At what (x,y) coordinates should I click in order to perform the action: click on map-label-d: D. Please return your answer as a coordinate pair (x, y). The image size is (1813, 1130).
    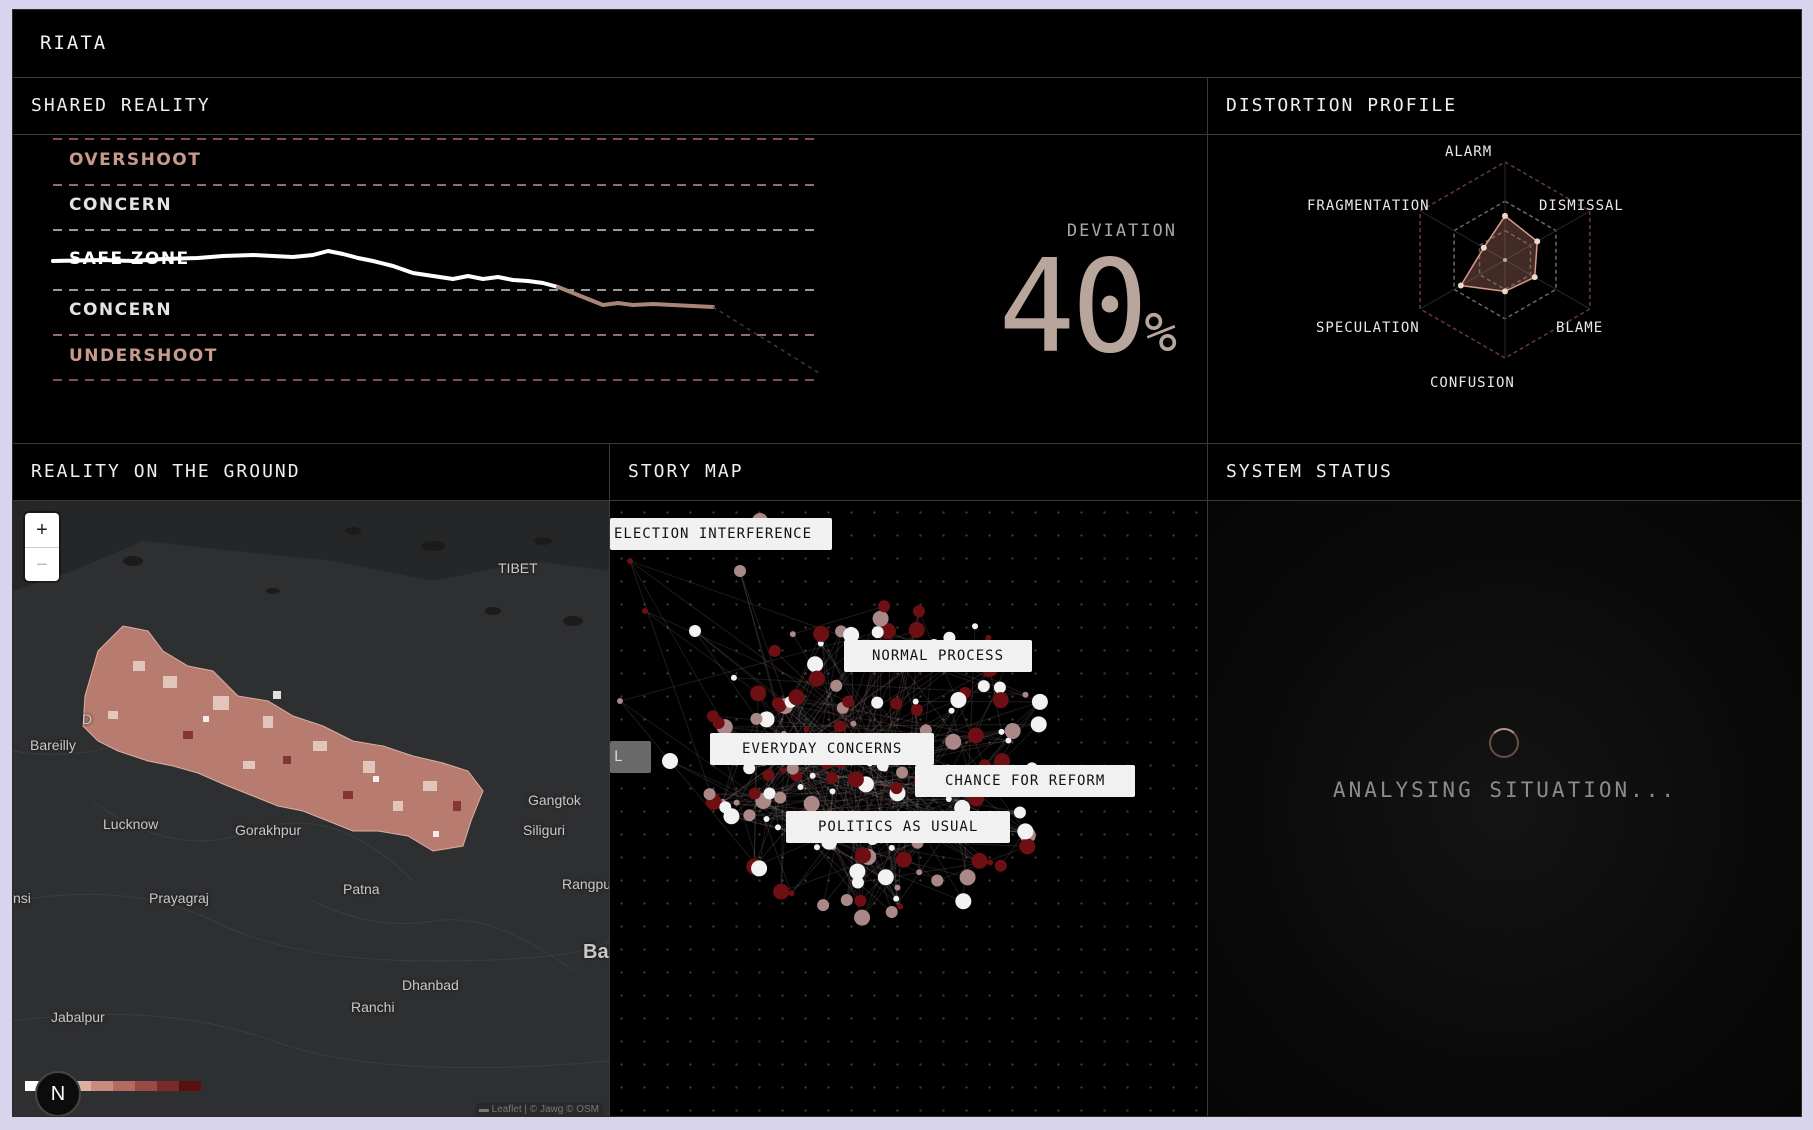
    Looking at the image, I should click on (87, 719).